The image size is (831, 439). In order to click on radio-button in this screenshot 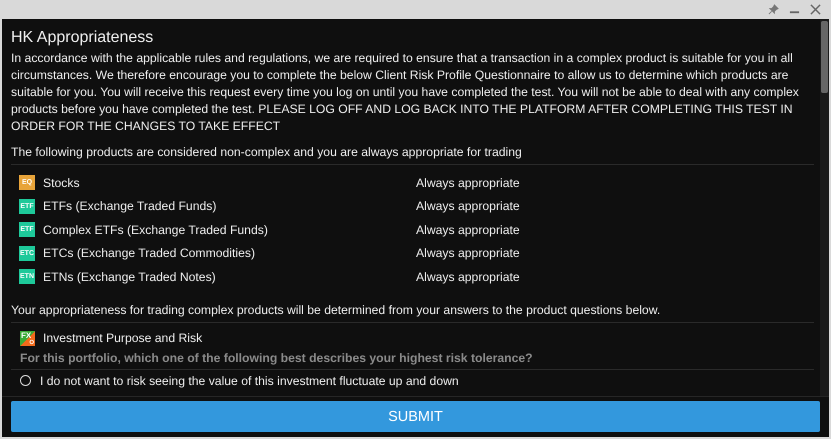, I will do `click(25, 380)`.